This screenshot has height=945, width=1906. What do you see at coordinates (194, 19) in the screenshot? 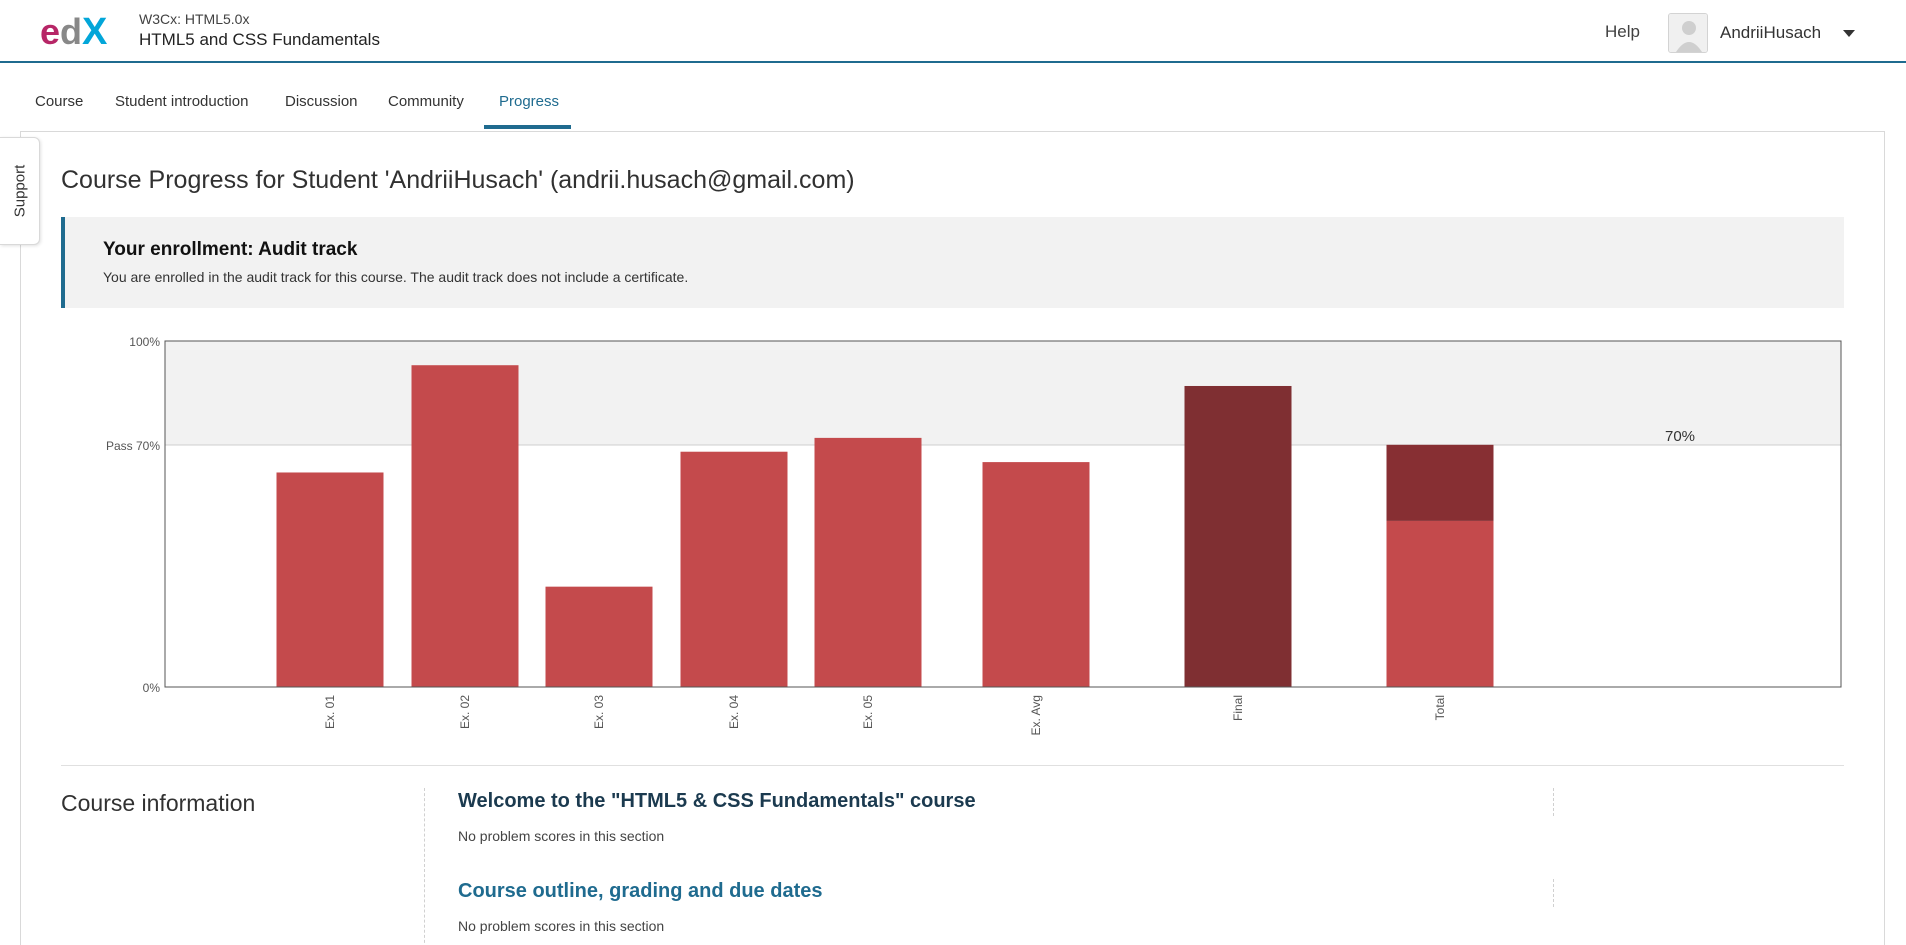
I see `course-org: W3Cx: HTML5.0x` at bounding box center [194, 19].